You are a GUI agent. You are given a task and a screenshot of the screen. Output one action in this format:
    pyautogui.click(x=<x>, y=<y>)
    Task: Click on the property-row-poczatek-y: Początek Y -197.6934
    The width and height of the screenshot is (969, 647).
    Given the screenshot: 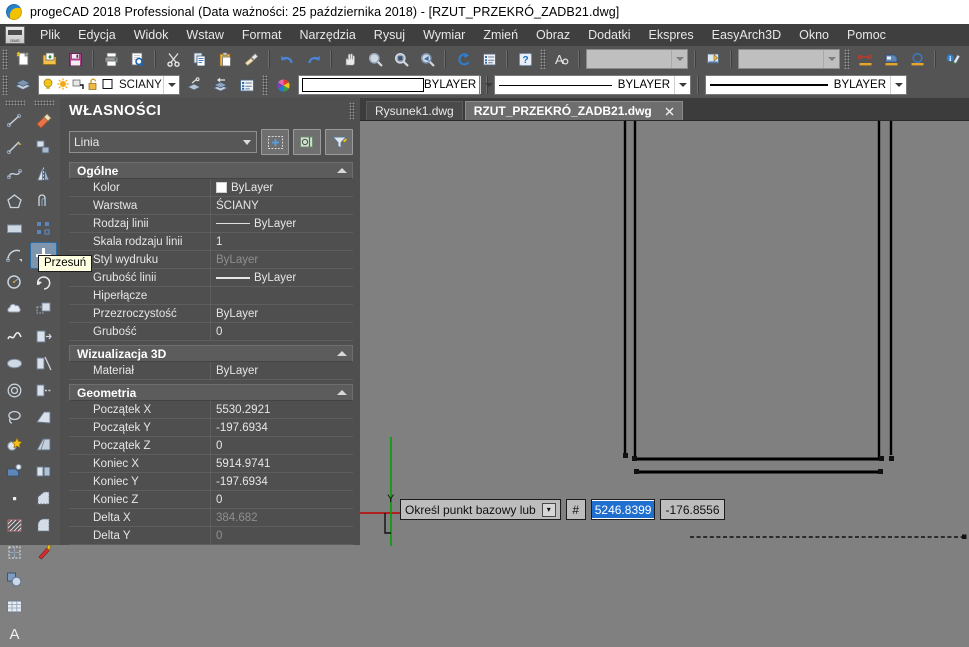 What is the action you would take?
    pyautogui.click(x=211, y=428)
    